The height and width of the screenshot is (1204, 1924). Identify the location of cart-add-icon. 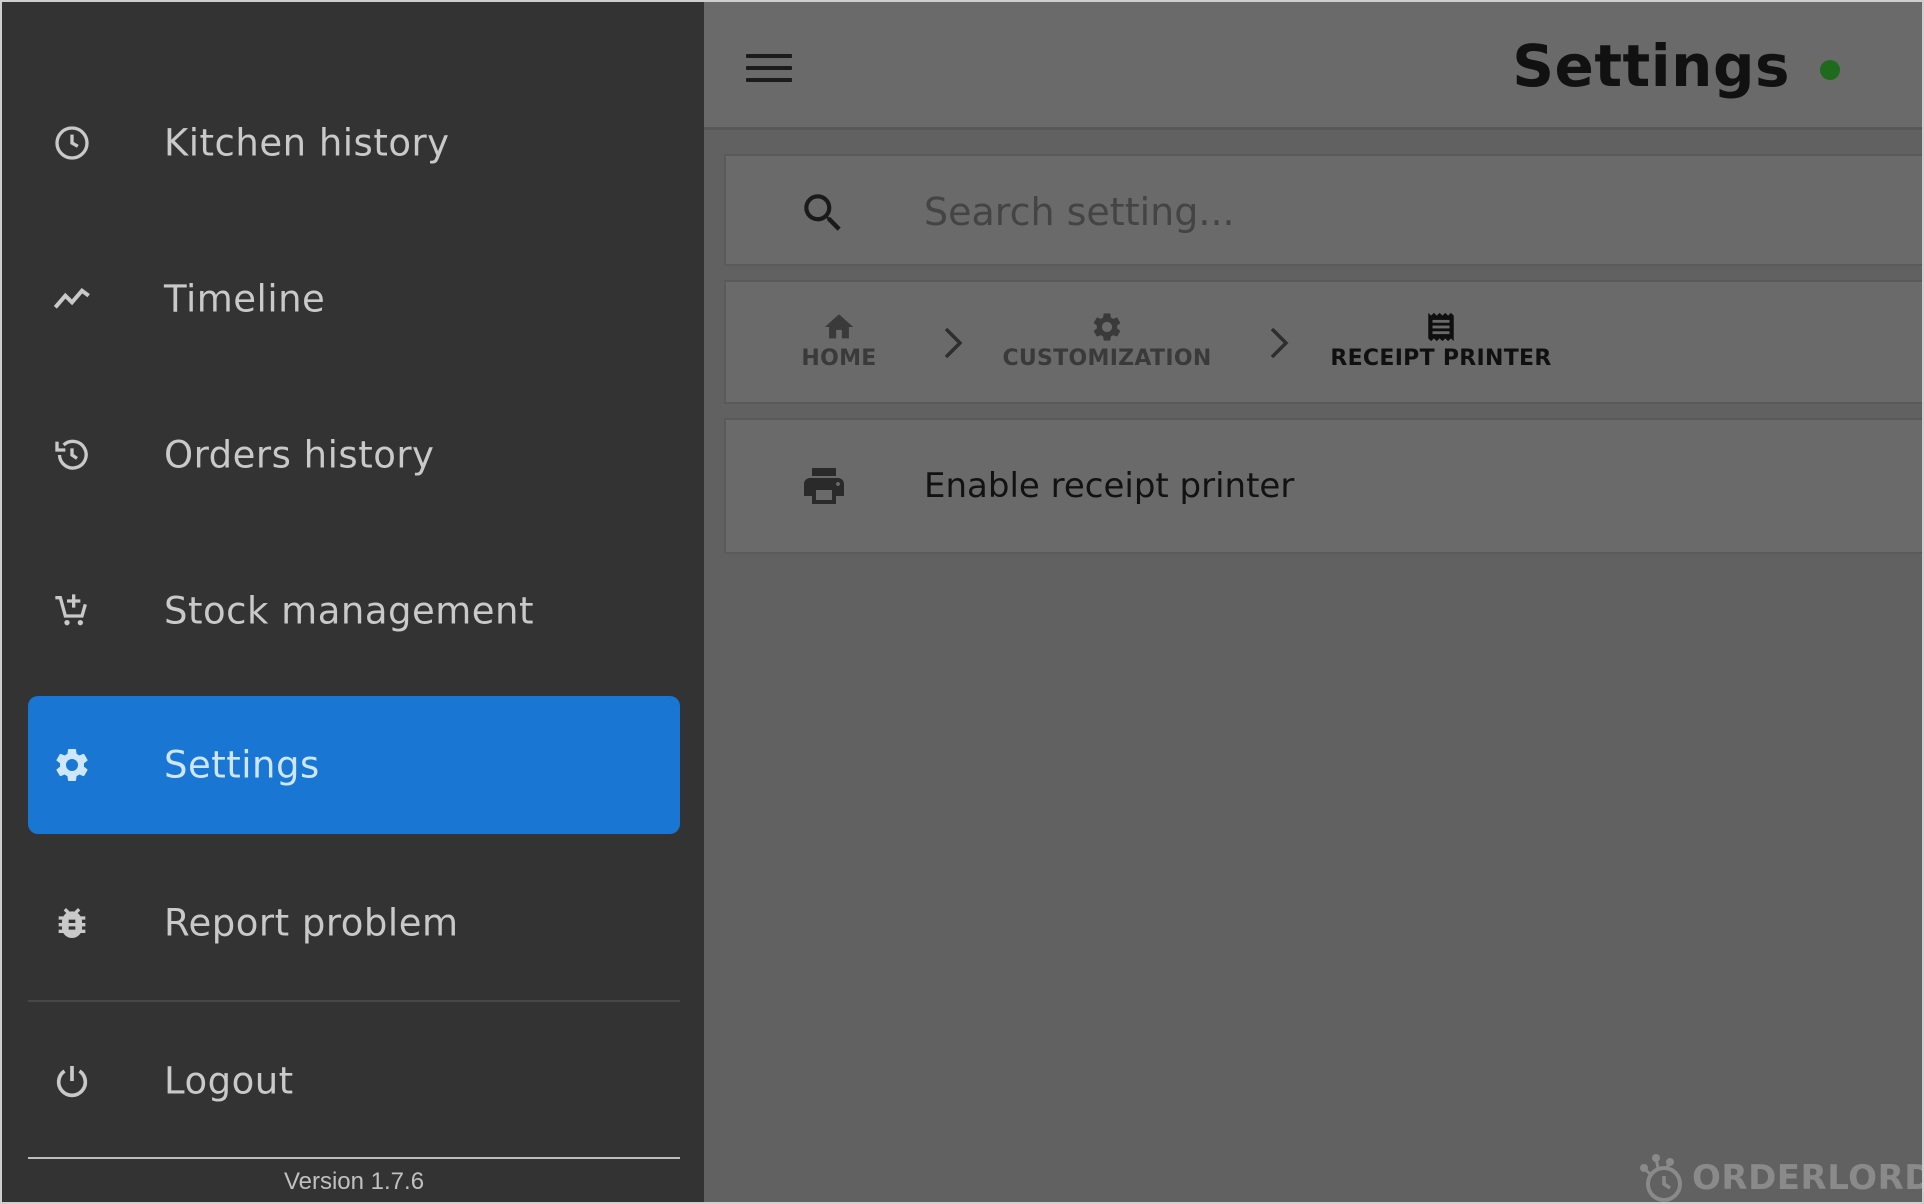
(71, 610).